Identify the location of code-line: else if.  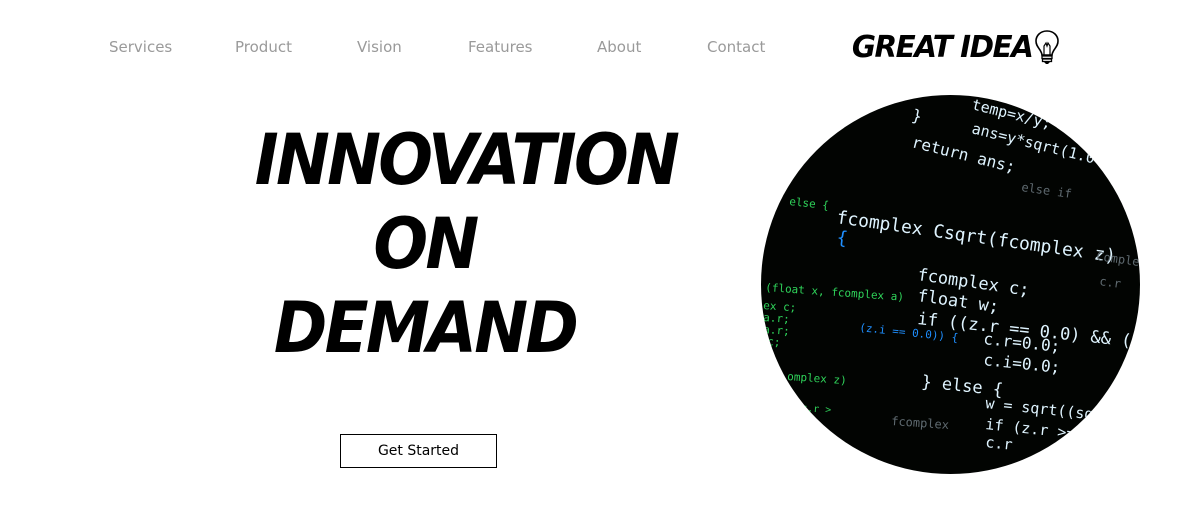
(1047, 190).